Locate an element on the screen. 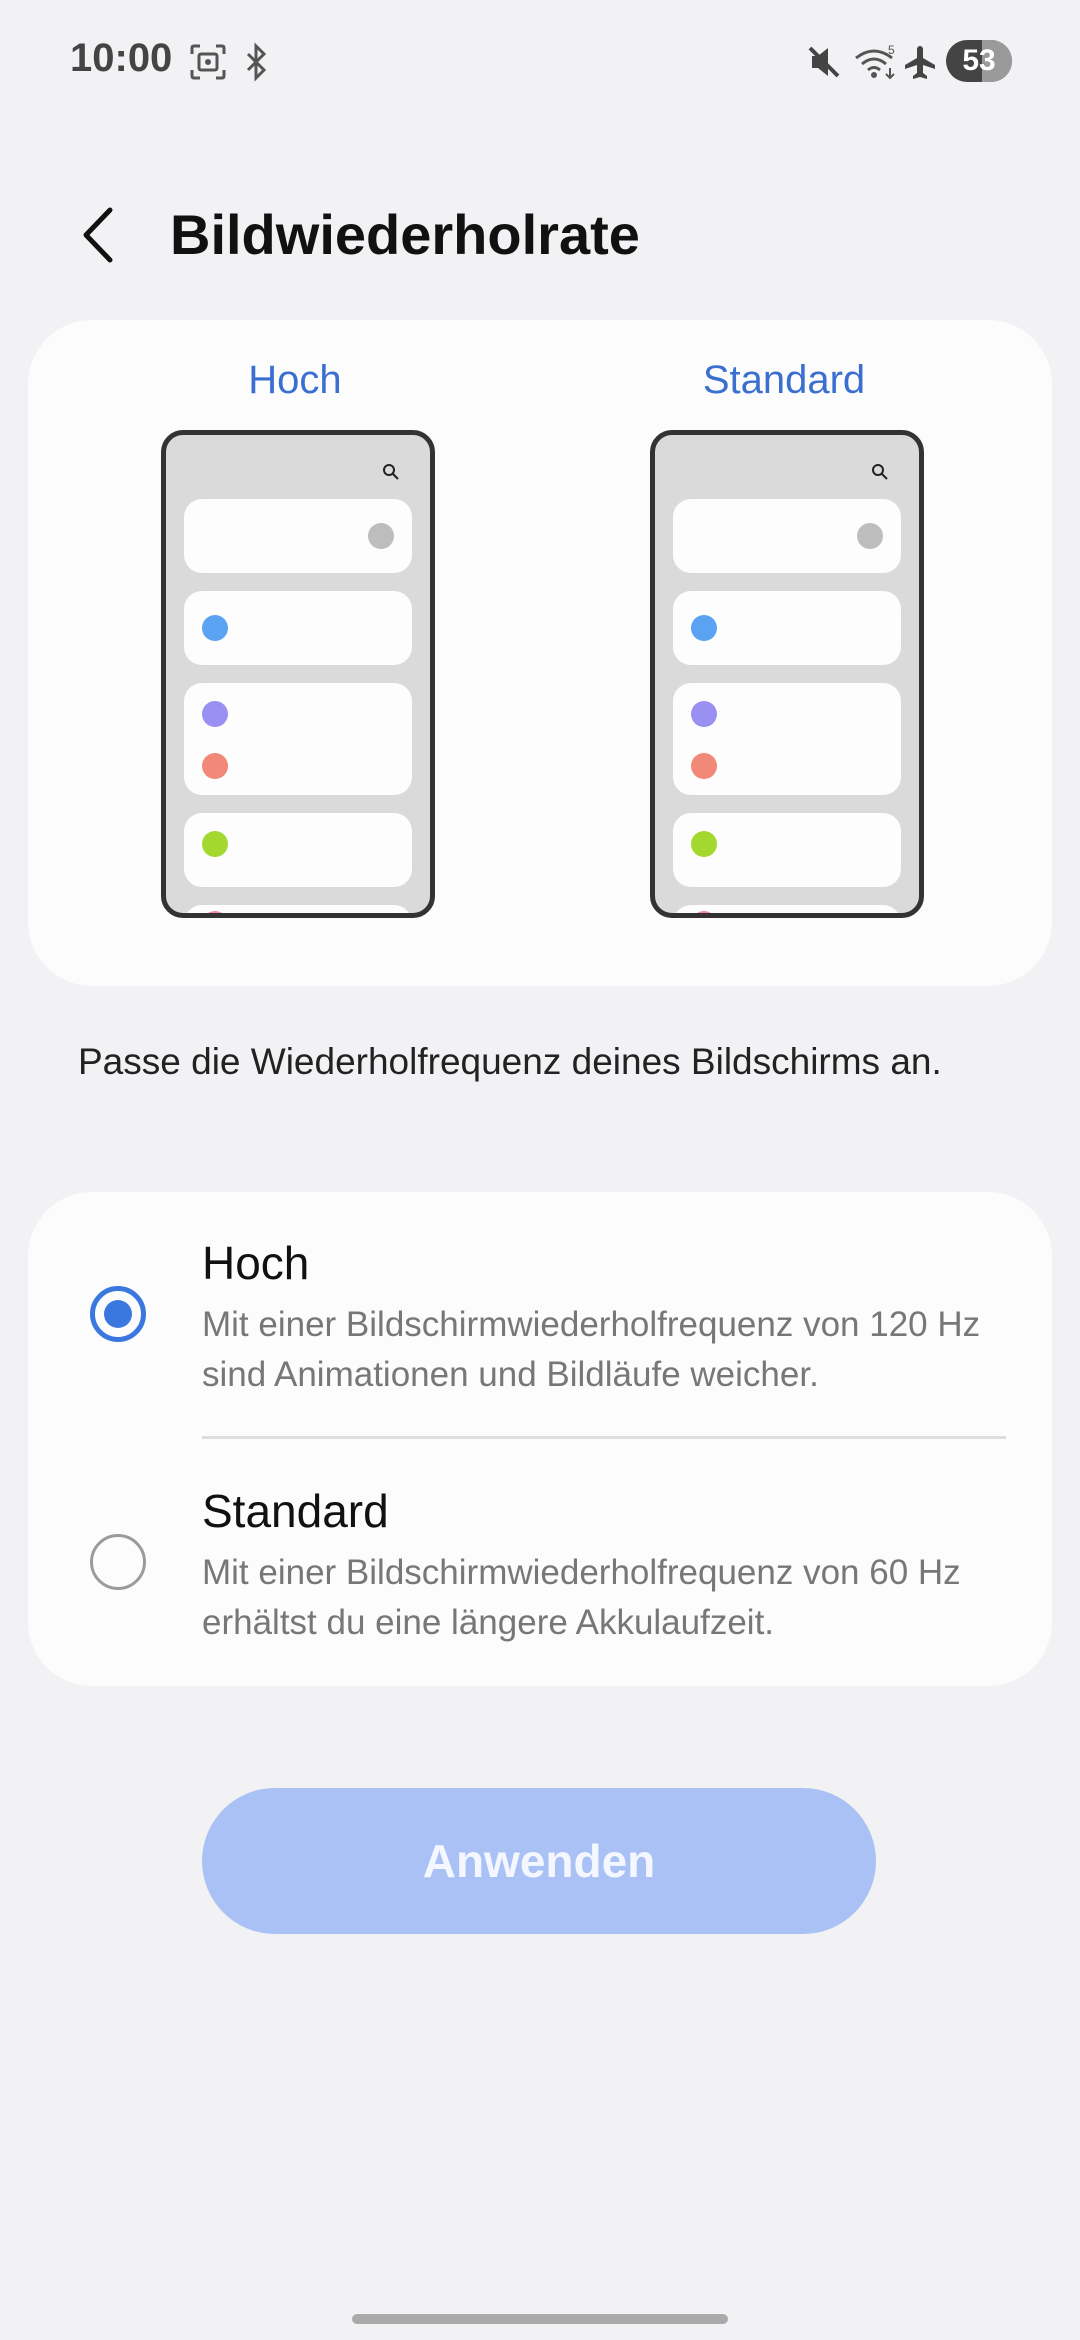  option-standard-title: Standard is located at coordinates (295, 1511).